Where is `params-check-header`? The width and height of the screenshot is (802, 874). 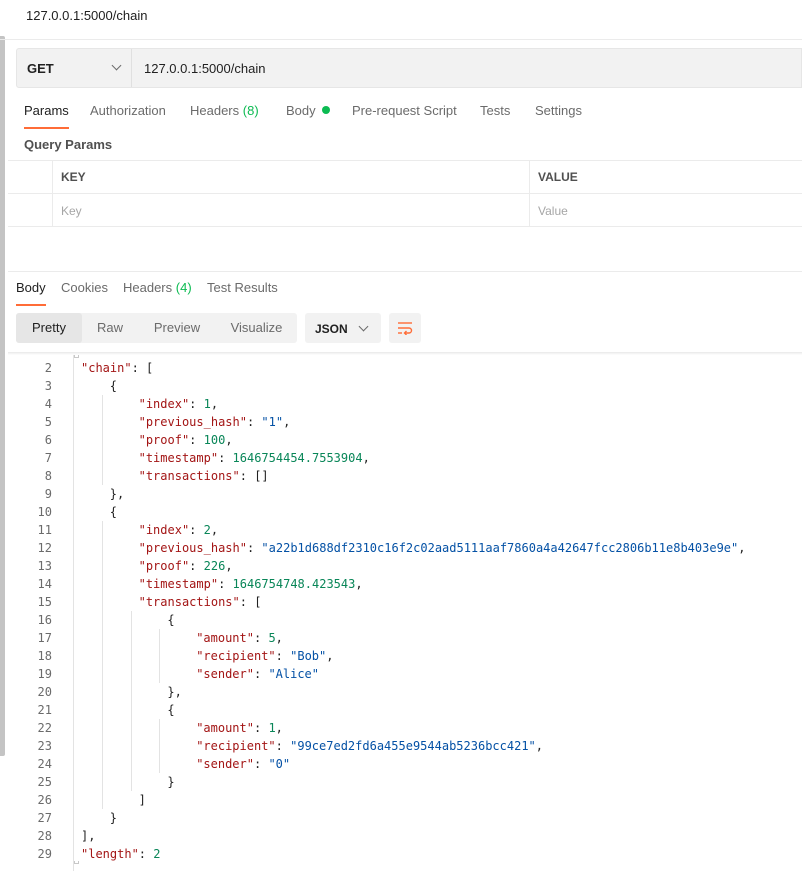 params-check-header is located at coordinates (30, 177).